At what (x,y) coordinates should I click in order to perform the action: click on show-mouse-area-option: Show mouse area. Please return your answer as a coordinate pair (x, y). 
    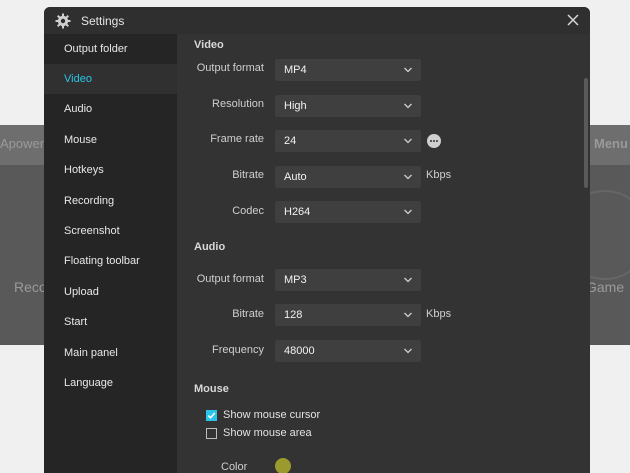
    Looking at the image, I should click on (259, 433).